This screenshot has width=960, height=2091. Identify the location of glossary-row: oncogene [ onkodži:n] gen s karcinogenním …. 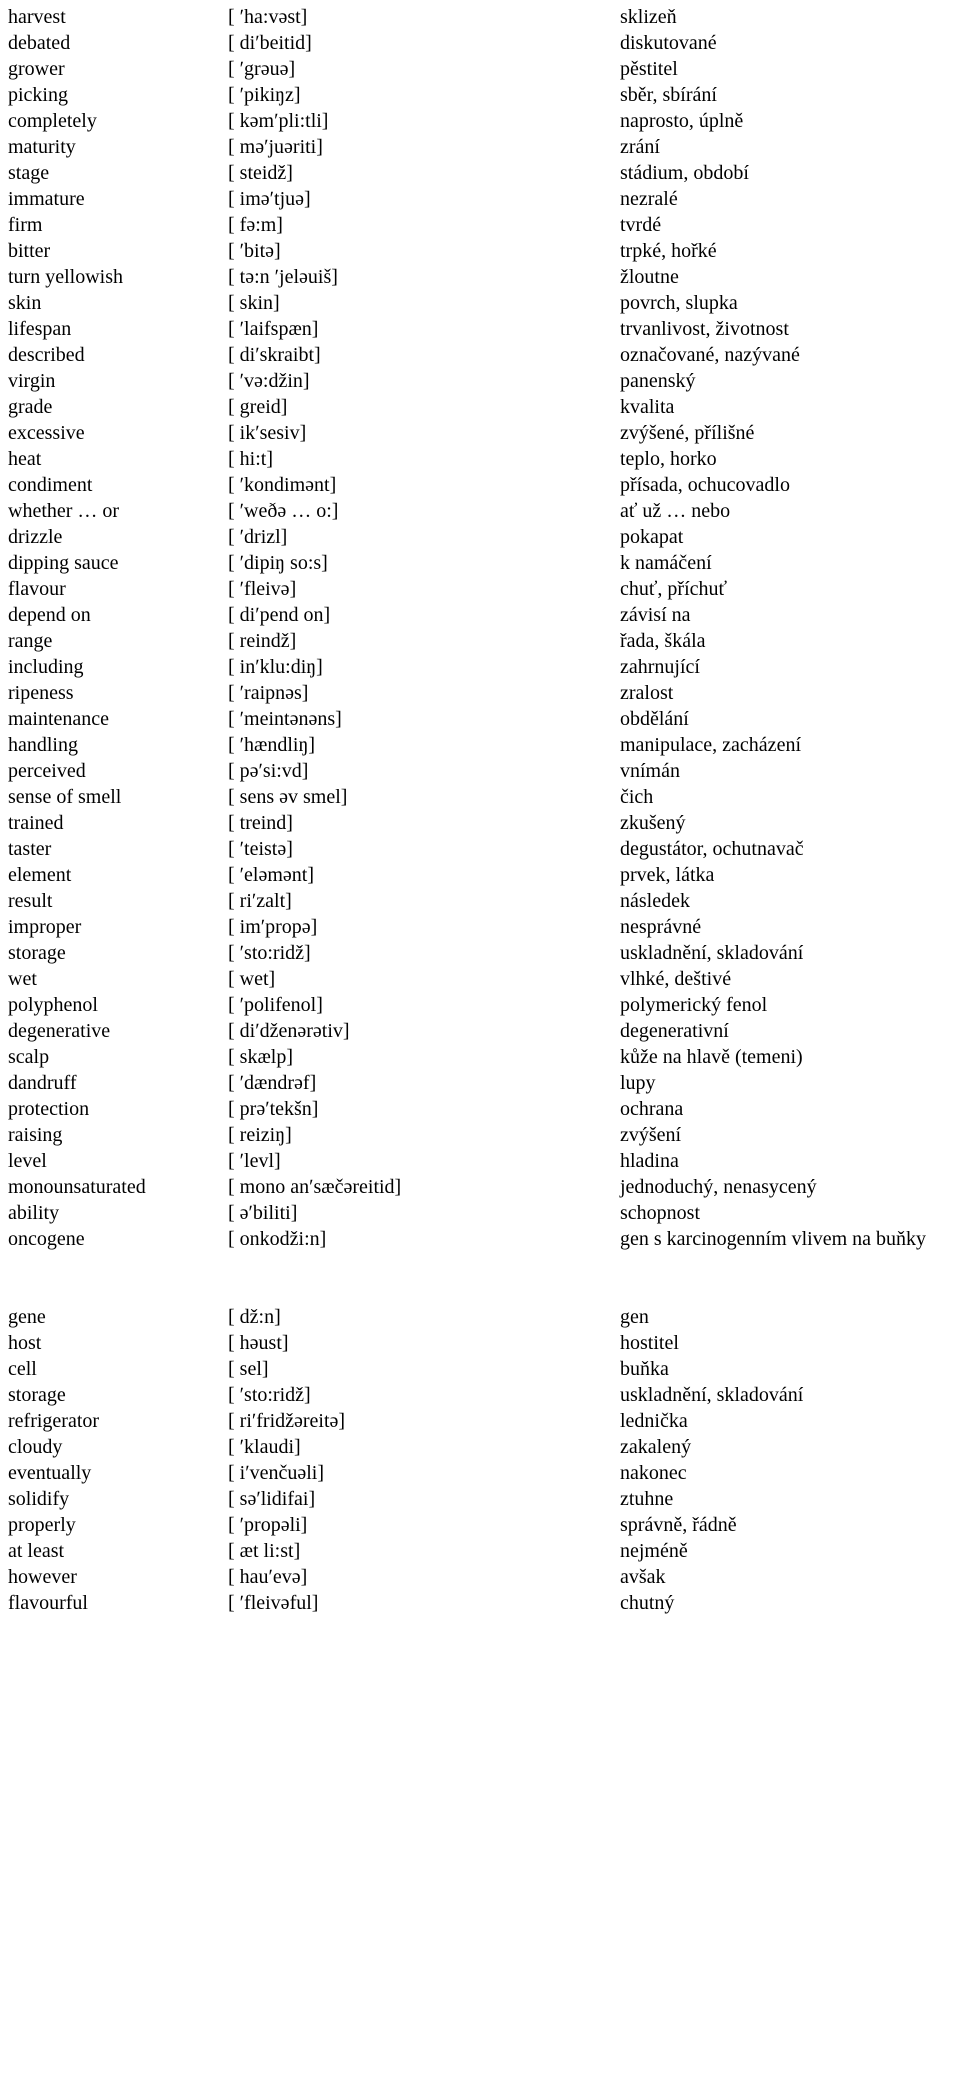
(480, 1252).